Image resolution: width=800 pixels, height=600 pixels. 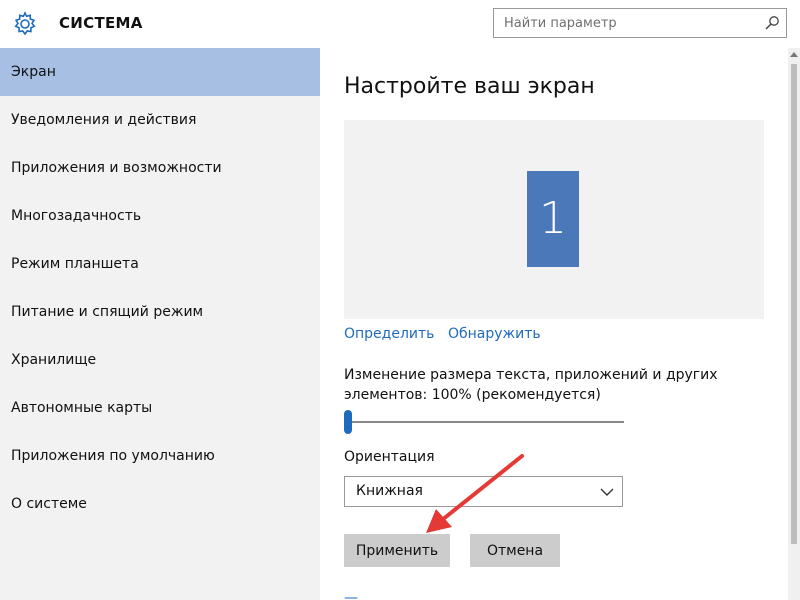 I want to click on sidebar-item-apps-features: Приложения и возможности, so click(x=160, y=168).